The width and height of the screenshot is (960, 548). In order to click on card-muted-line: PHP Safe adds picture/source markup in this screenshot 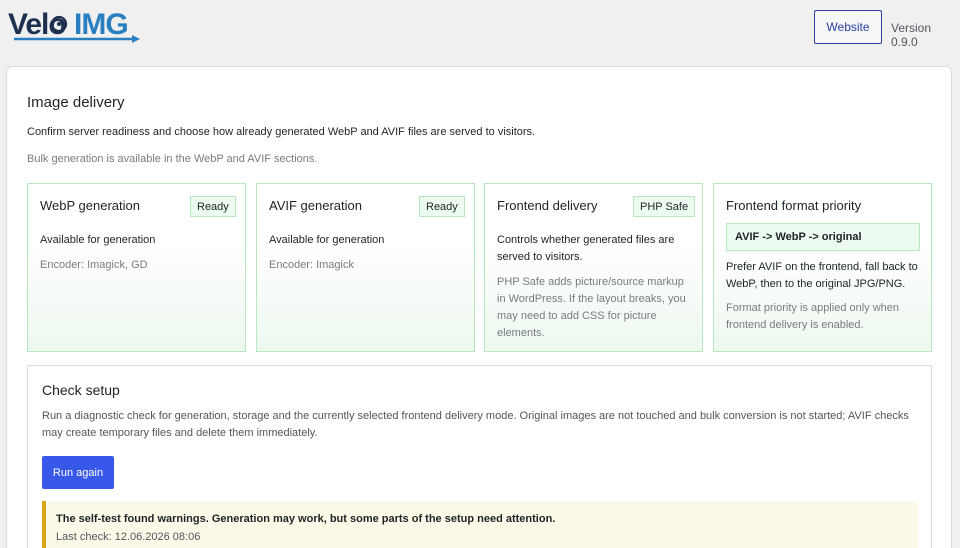, I will do `click(590, 282)`.